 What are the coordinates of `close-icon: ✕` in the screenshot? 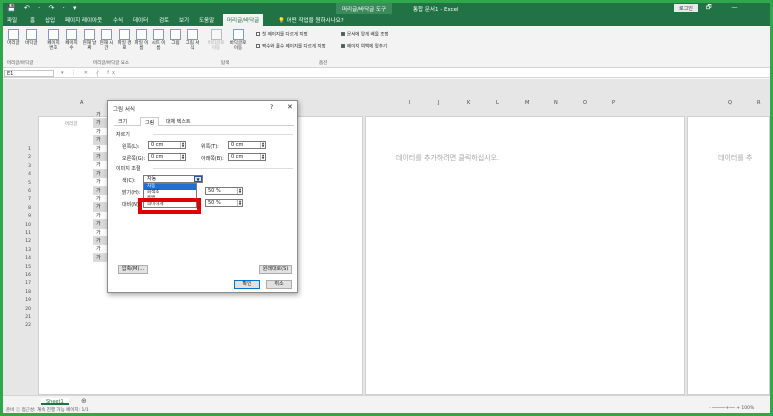 It's located at (290, 107).